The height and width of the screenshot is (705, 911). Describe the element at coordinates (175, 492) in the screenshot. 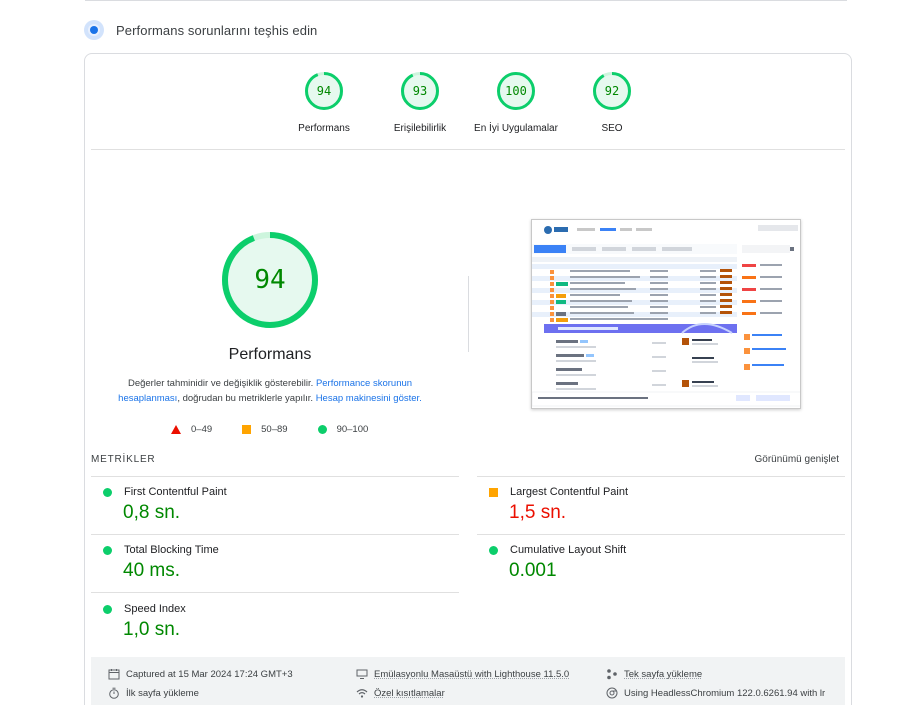

I see `metric-name: First Contentful Paint` at that location.